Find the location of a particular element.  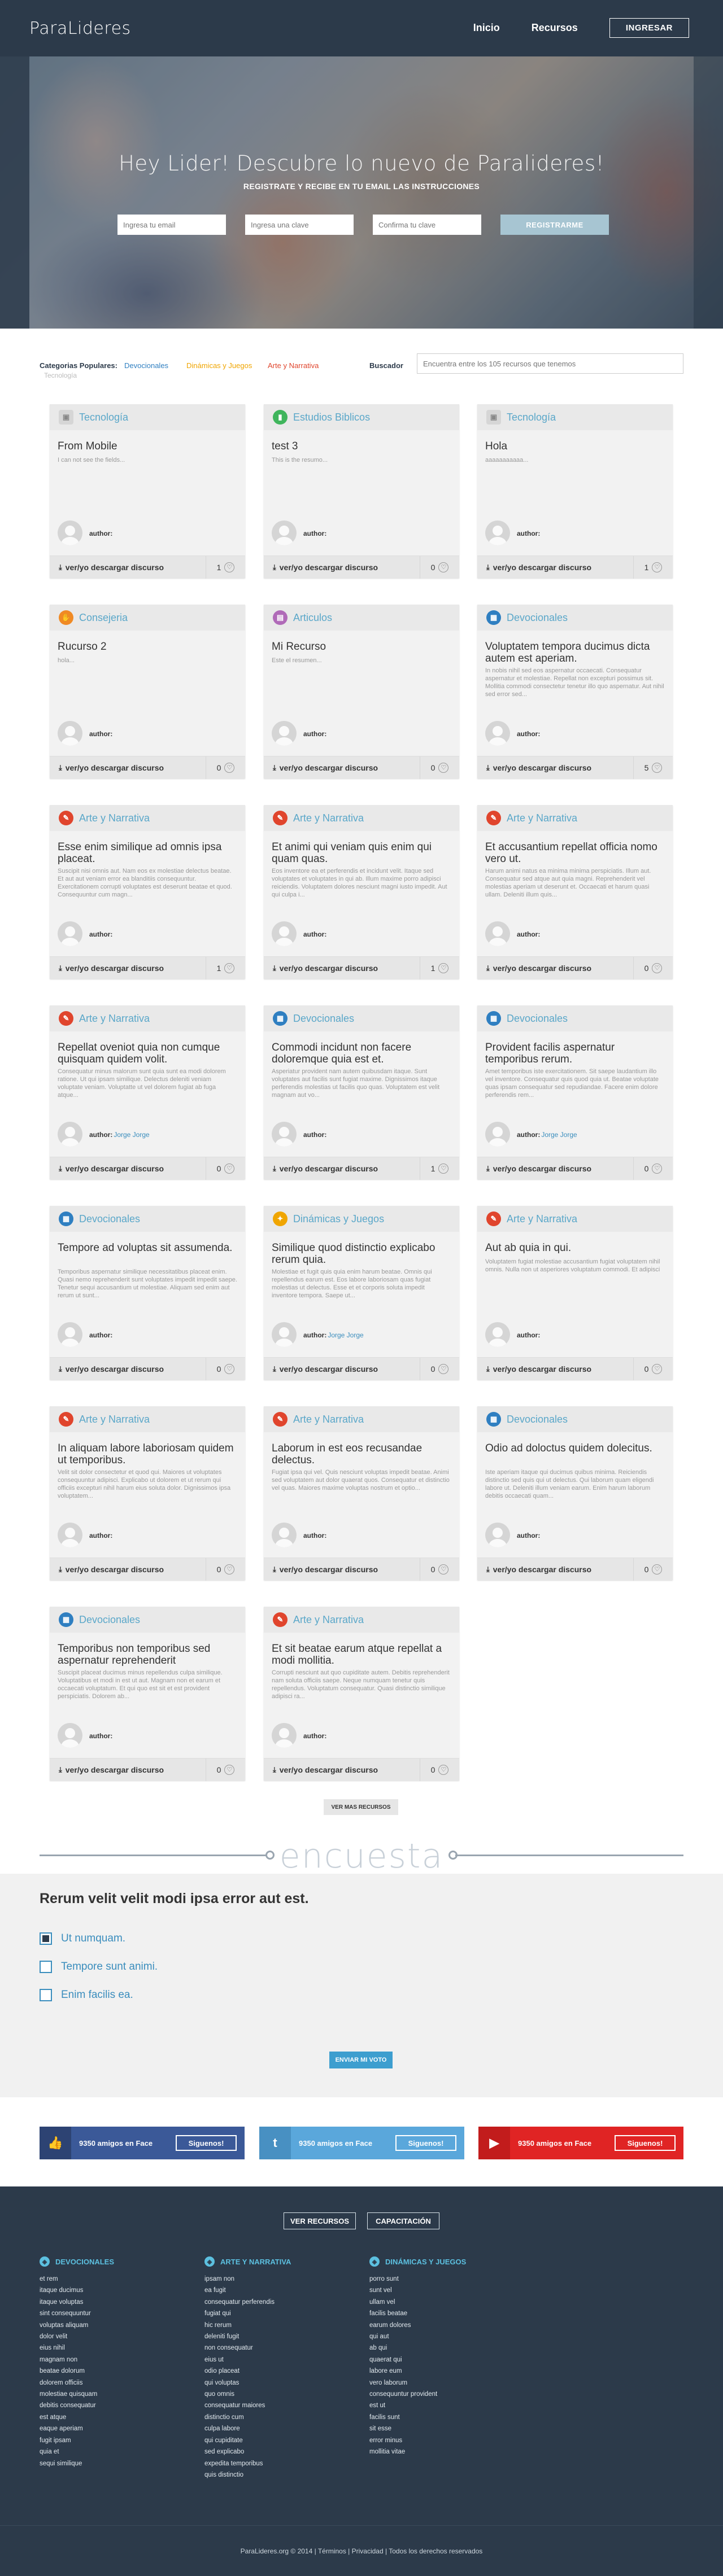

footer-link: quo omnis is located at coordinates (247, 2394).